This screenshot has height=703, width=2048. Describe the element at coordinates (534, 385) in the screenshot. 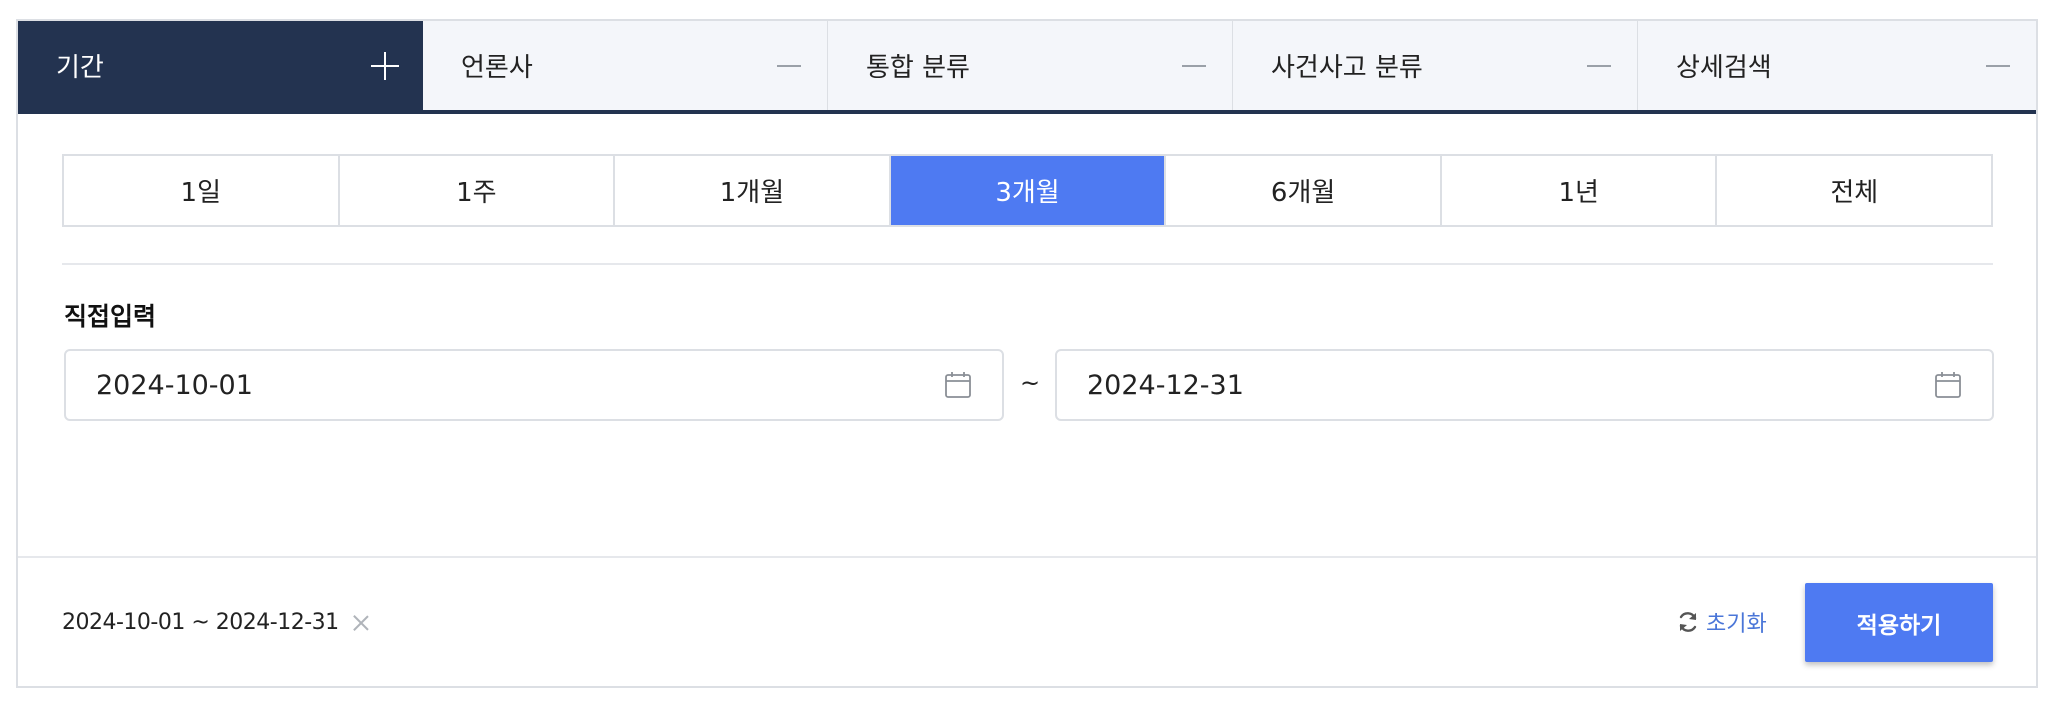

I see `start-date-field: 2024-10-01` at that location.